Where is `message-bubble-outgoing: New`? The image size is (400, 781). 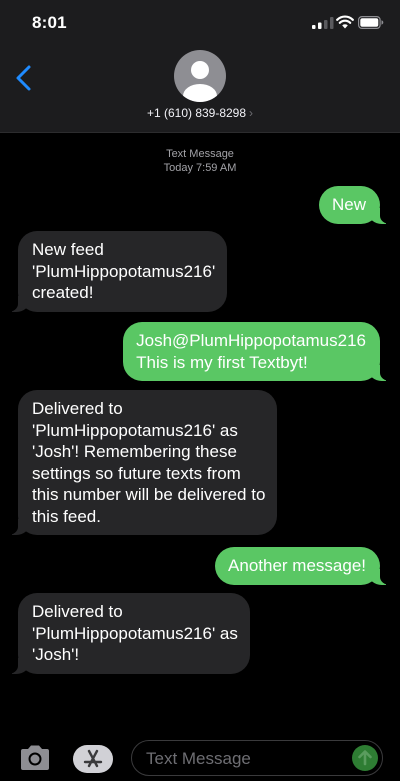
message-bubble-outgoing: New is located at coordinates (354, 205).